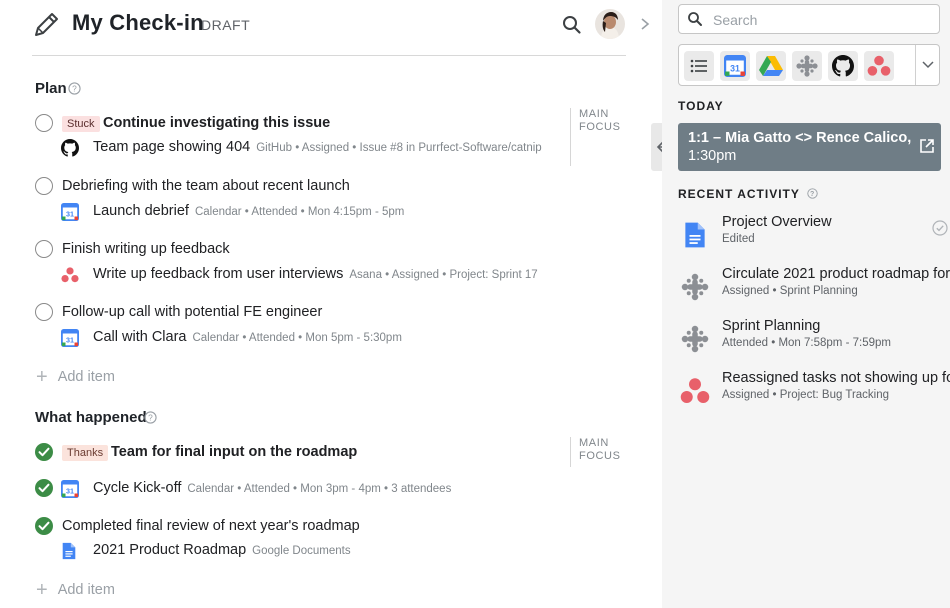 The width and height of the screenshot is (950, 608). What do you see at coordinates (301, 551) in the screenshot?
I see `linked-item-meta: Google Documents` at bounding box center [301, 551].